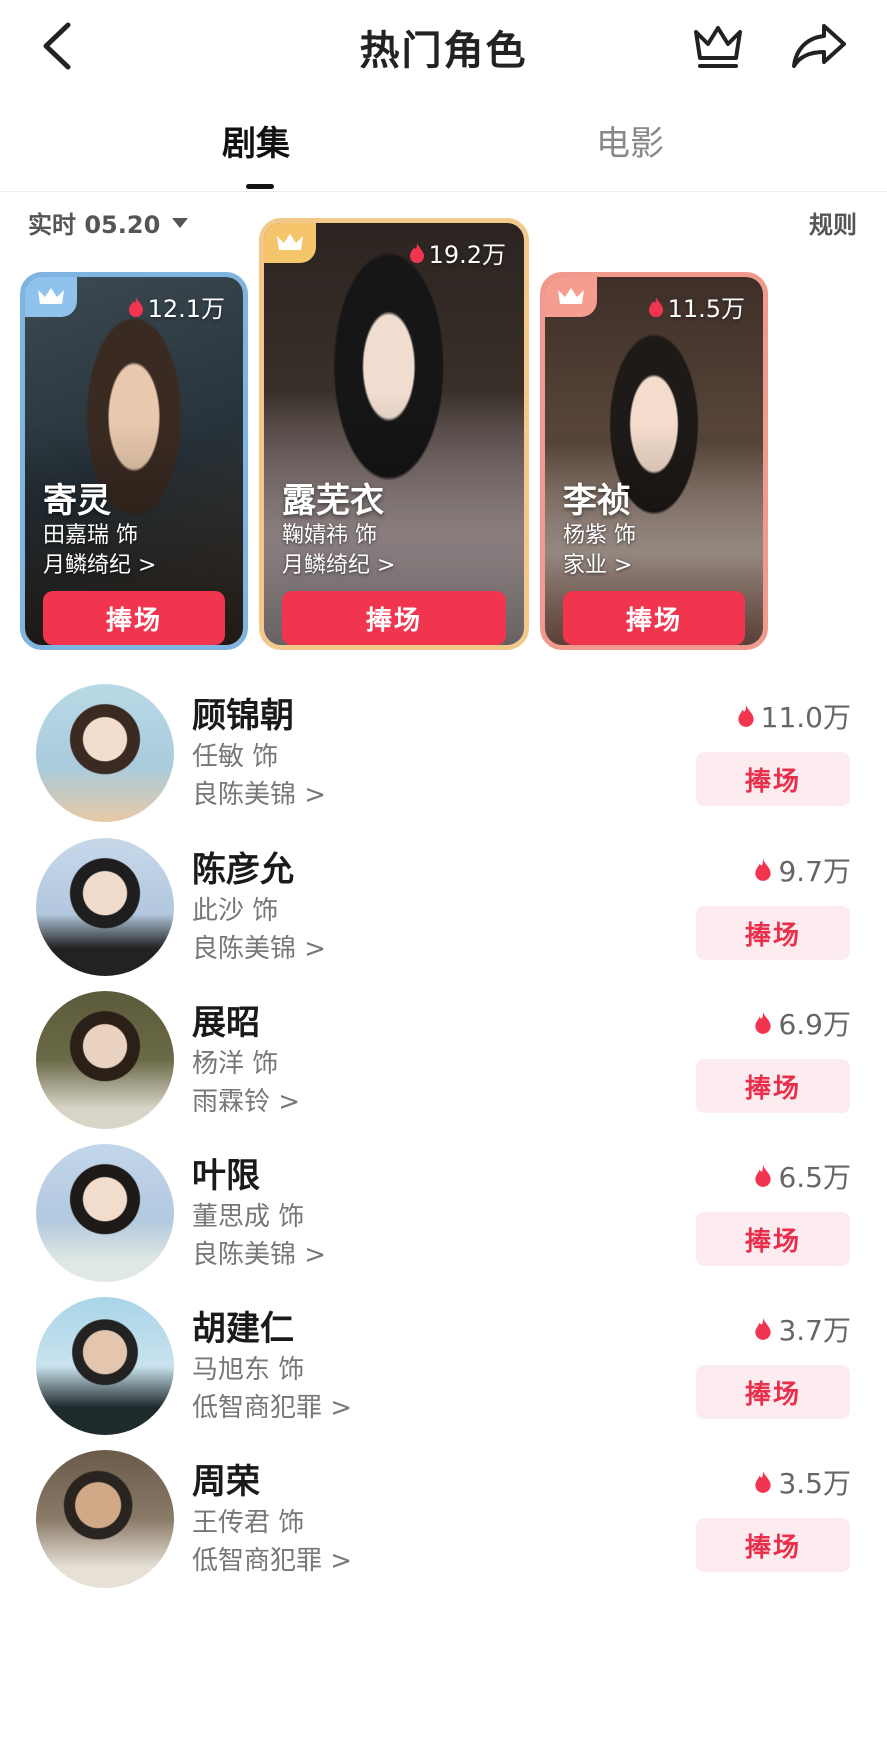 The height and width of the screenshot is (1764, 887). What do you see at coordinates (90, 535) in the screenshot?
I see `actor-name: 田嘉瑞 饰` at bounding box center [90, 535].